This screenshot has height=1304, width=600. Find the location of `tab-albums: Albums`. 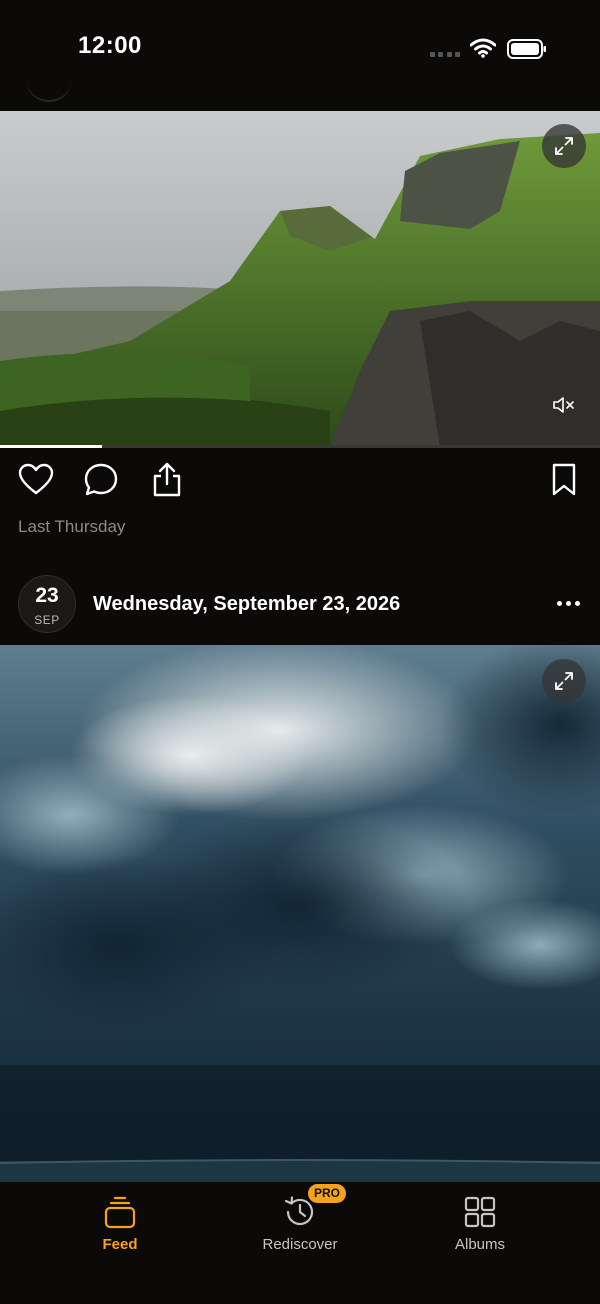

tab-albums: Albums is located at coordinates (480, 1223).